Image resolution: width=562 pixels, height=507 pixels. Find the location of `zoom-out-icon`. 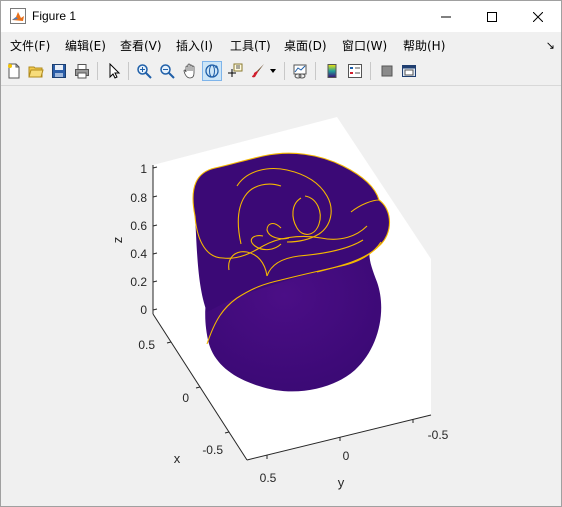

zoom-out-icon is located at coordinates (167, 71).